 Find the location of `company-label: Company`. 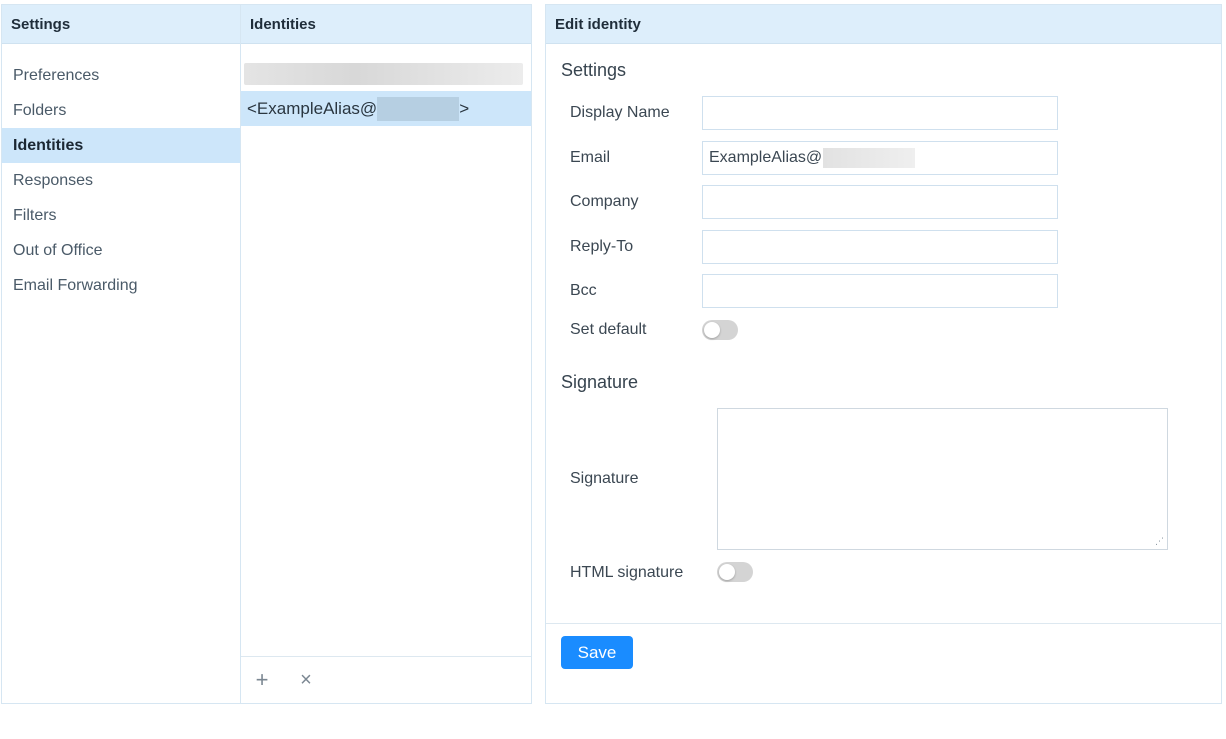

company-label: Company is located at coordinates (604, 201).